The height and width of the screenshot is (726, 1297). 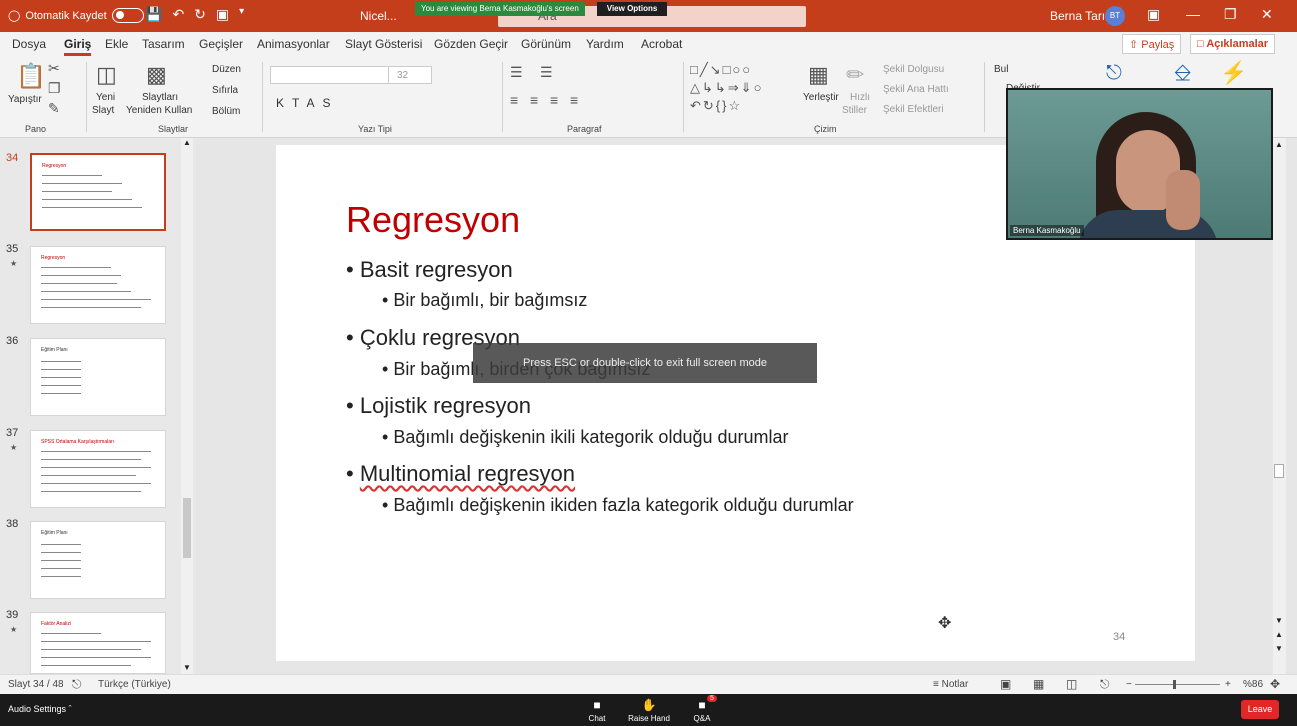 What do you see at coordinates (54, 108) in the screenshot?
I see `format-painter-icon: ✎` at bounding box center [54, 108].